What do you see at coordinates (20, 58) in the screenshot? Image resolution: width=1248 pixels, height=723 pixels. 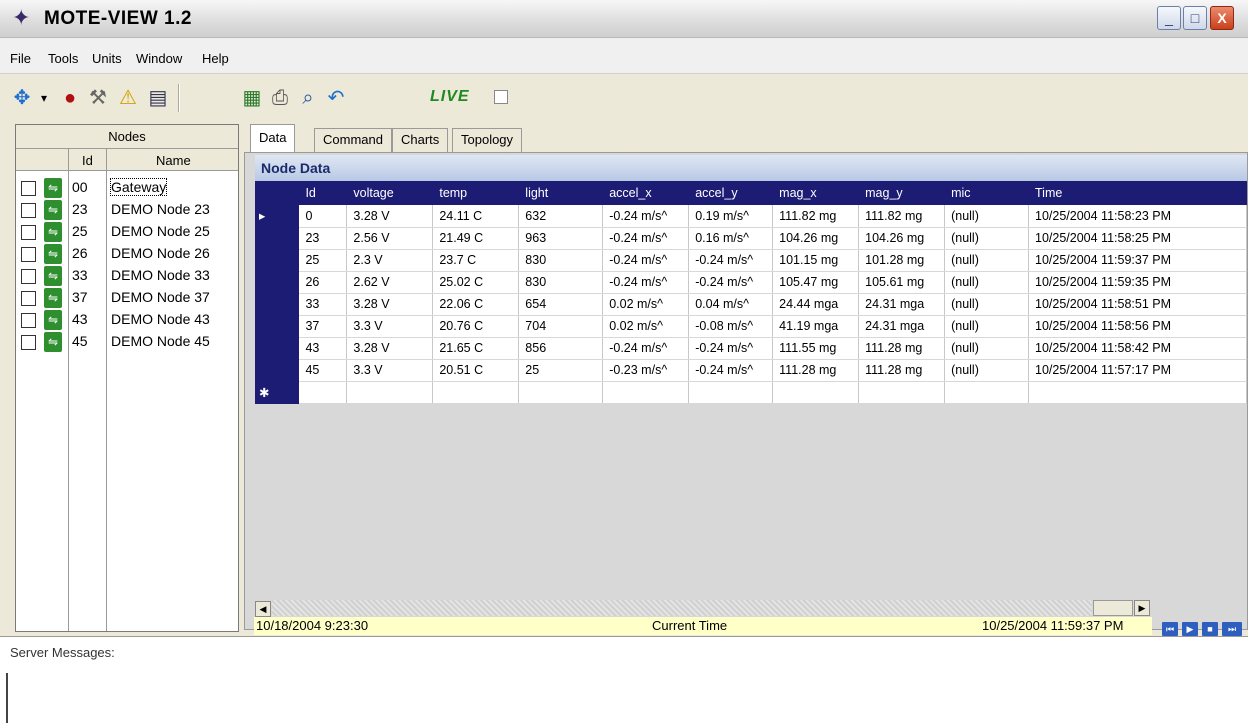 I see `menu-file: File` at bounding box center [20, 58].